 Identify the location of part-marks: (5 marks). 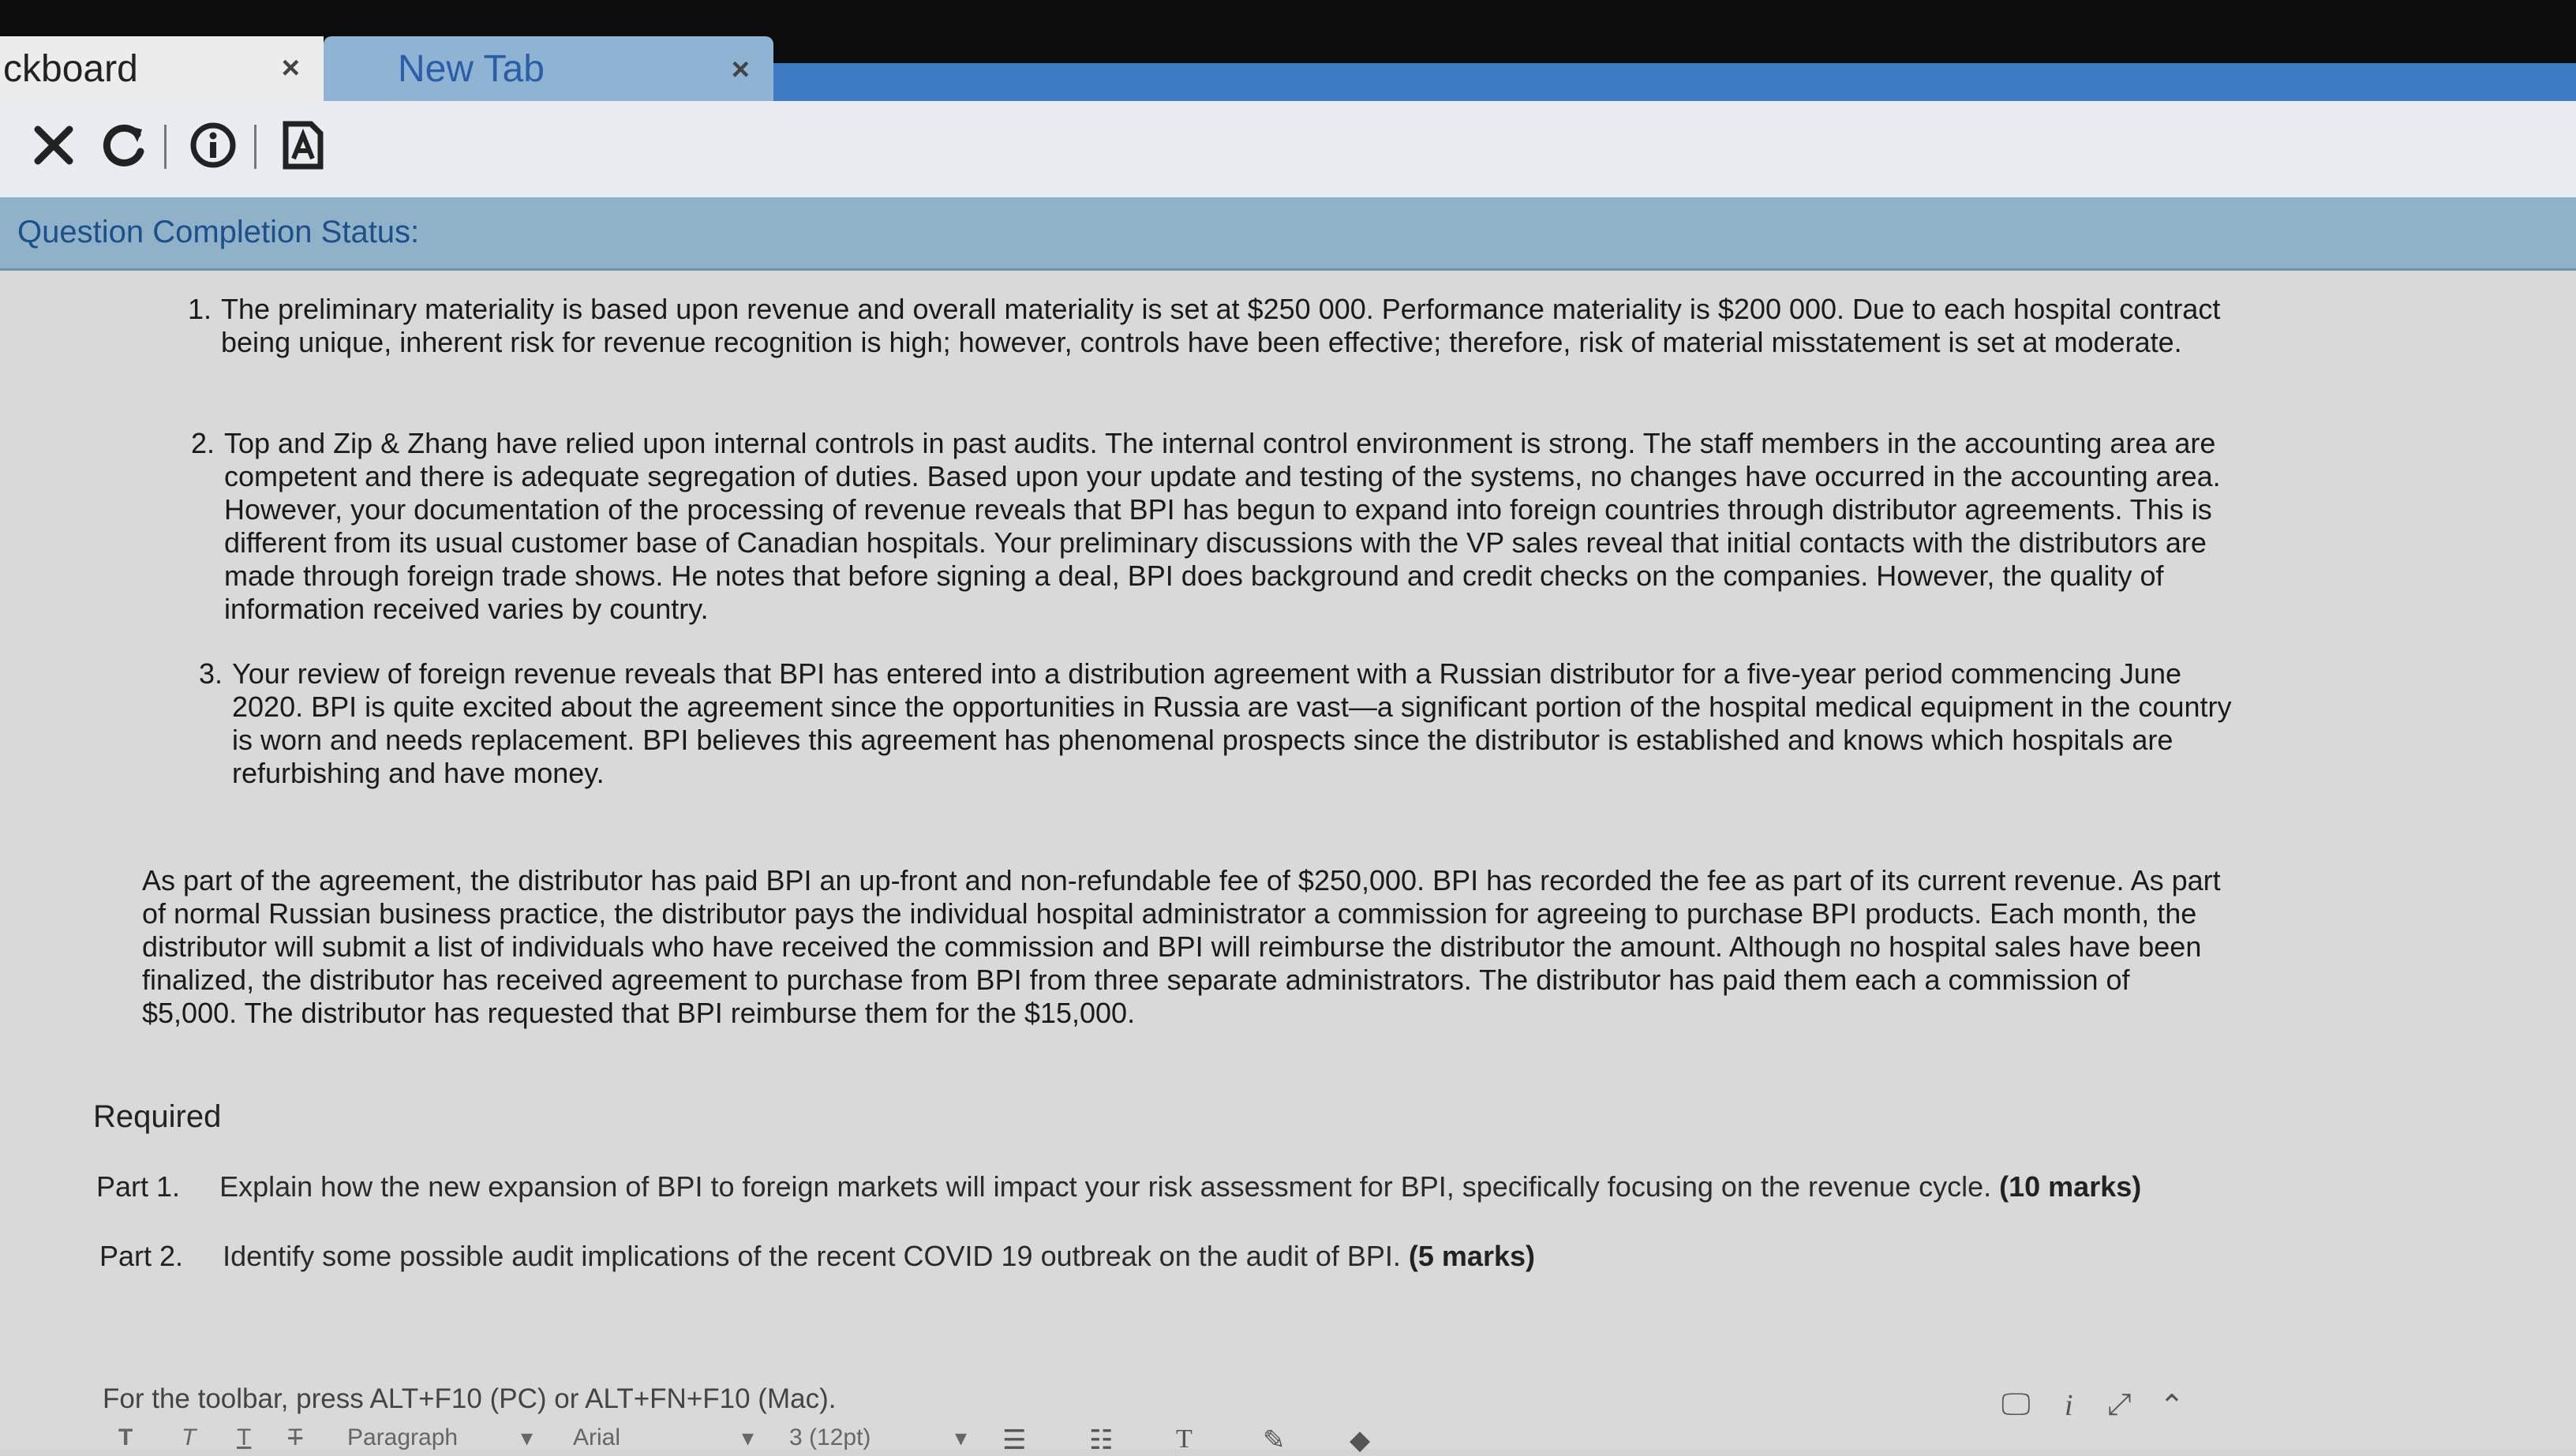
(1471, 1256).